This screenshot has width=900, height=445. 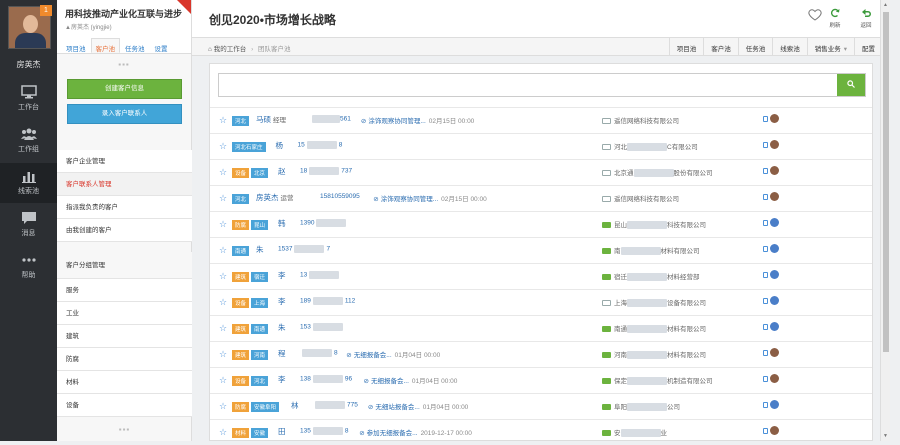 What do you see at coordinates (541, 250) in the screenshot?
I see `contact-row: ☆ 南通朱 1537 7 南材料有限公司` at bounding box center [541, 250].